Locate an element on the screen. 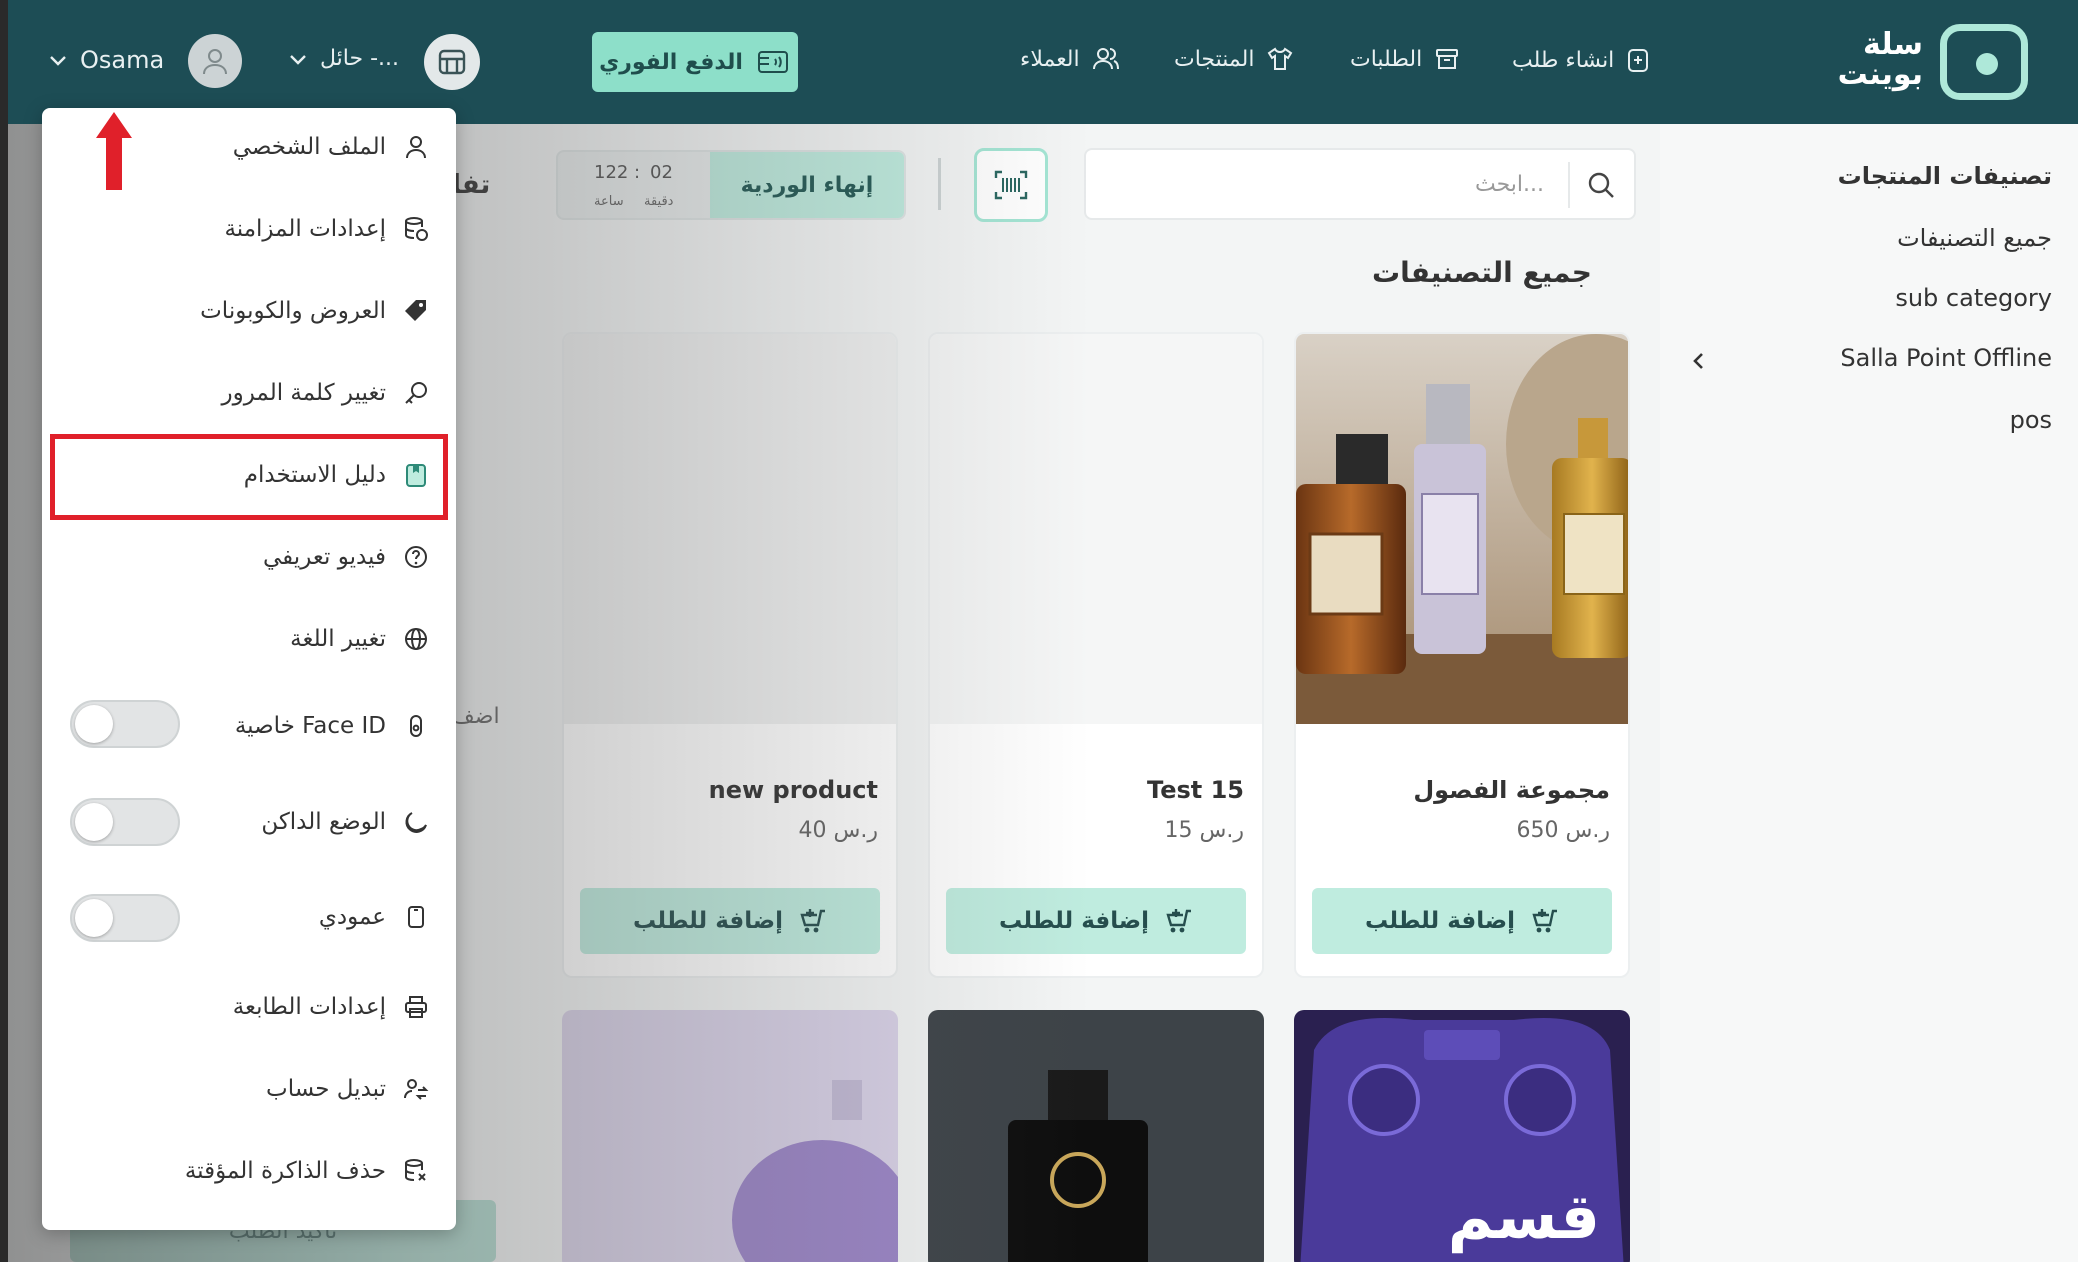 The image size is (2078, 1262). annotation-arrow-icon is located at coordinates (114, 150).